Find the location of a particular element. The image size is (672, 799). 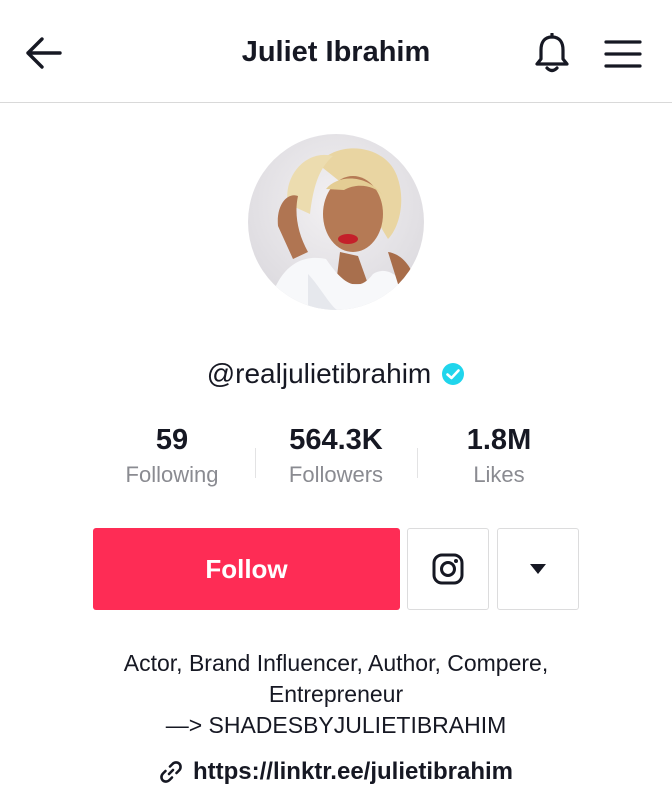

profile-photo is located at coordinates (336, 222).